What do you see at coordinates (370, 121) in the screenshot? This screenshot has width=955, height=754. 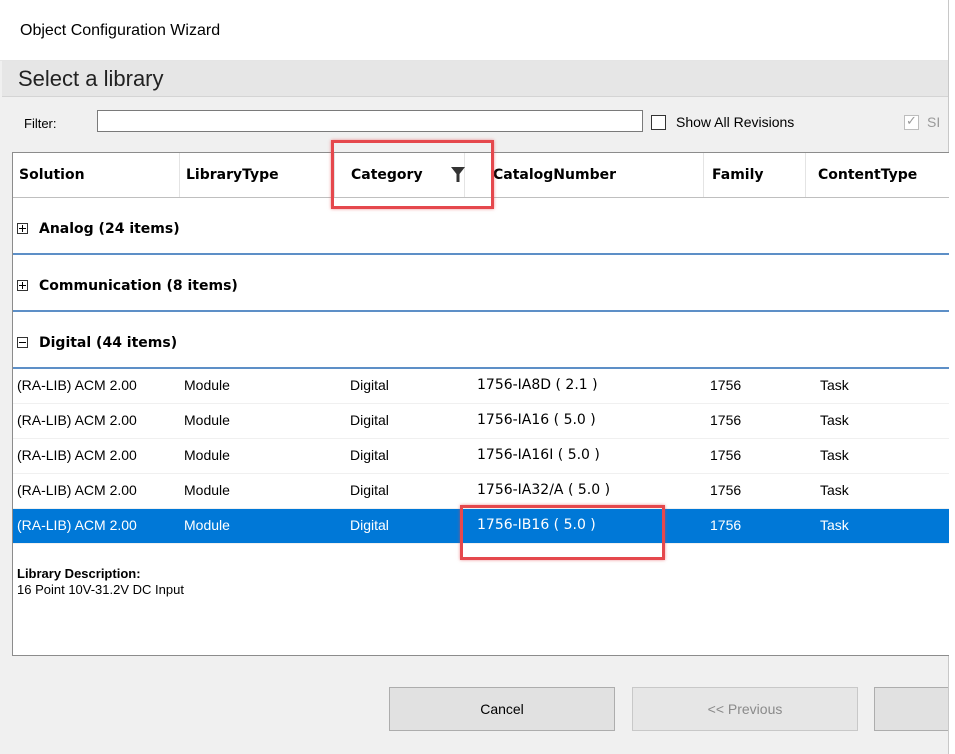 I see `filter-input` at bounding box center [370, 121].